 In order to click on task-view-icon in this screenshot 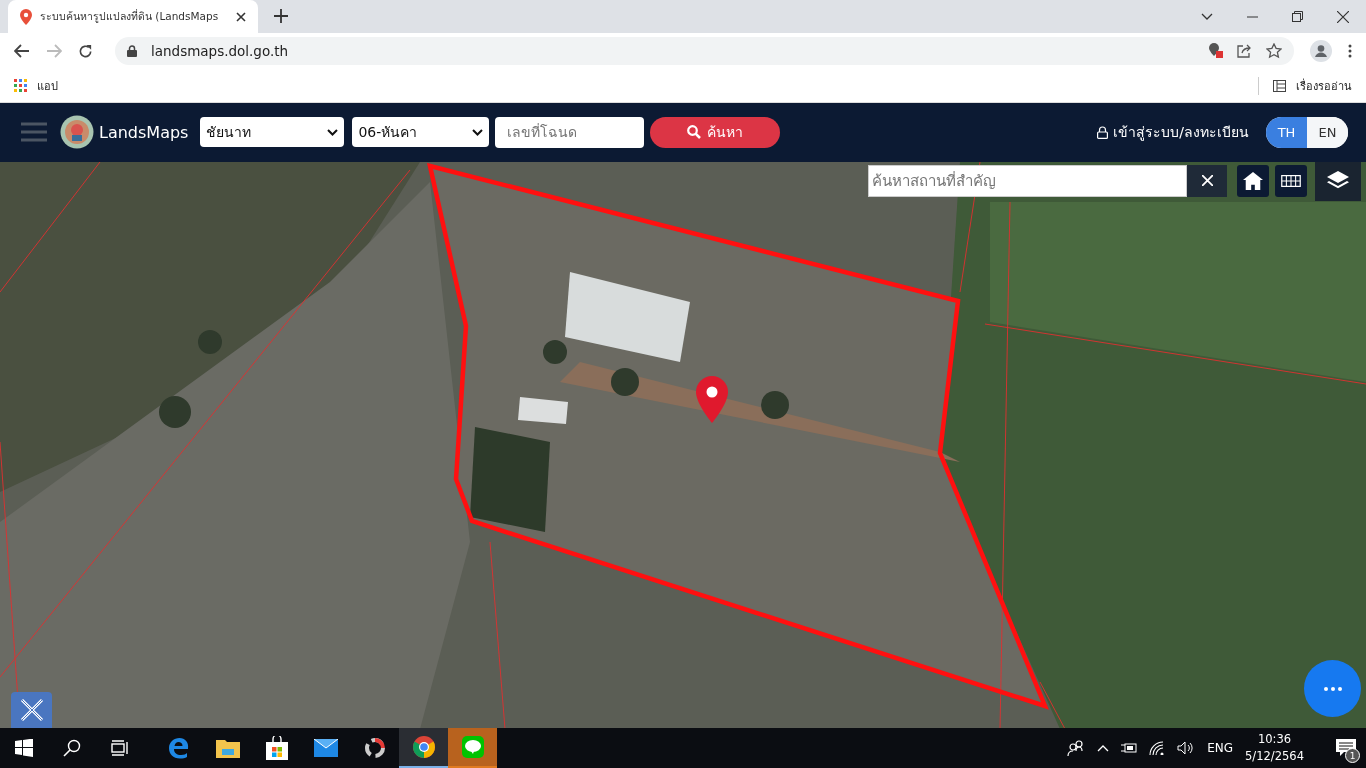, I will do `click(120, 748)`.